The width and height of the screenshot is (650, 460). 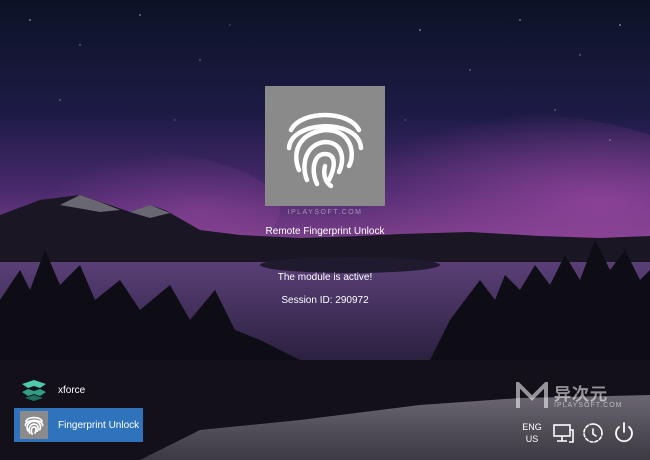 What do you see at coordinates (325, 277) in the screenshot?
I see `status-message: The module is active!` at bounding box center [325, 277].